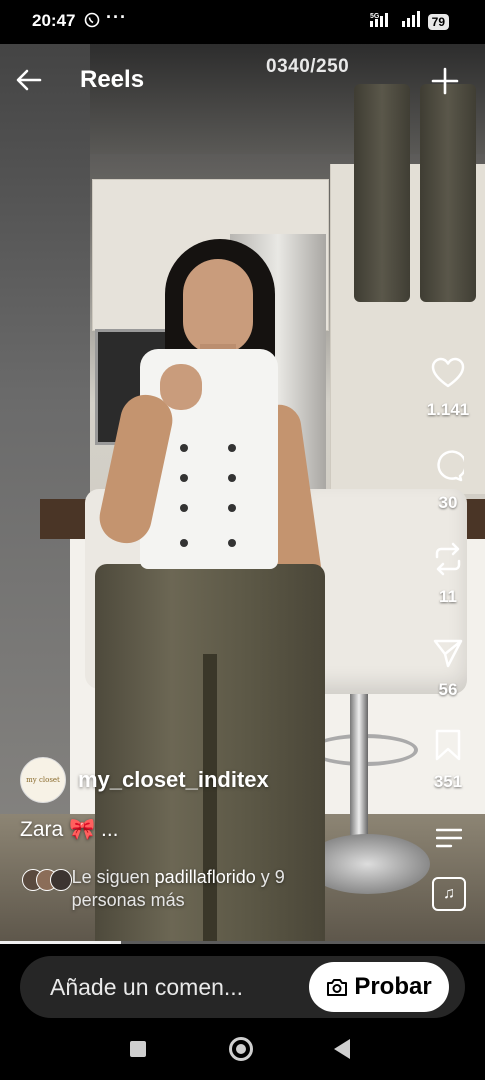 Image resolution: width=485 pixels, height=1080 pixels. Describe the element at coordinates (449, 840) in the screenshot. I see `menu-icon` at that location.